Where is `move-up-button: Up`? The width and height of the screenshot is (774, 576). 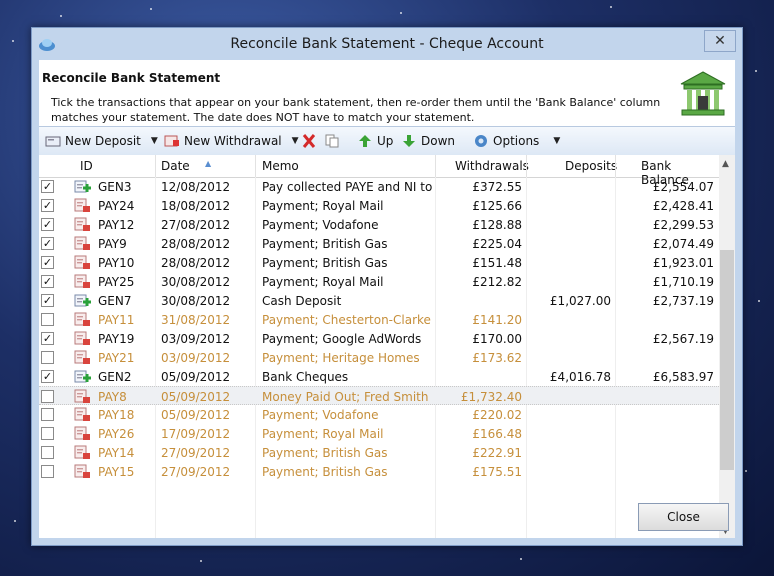
move-up-button: Up is located at coordinates (375, 141).